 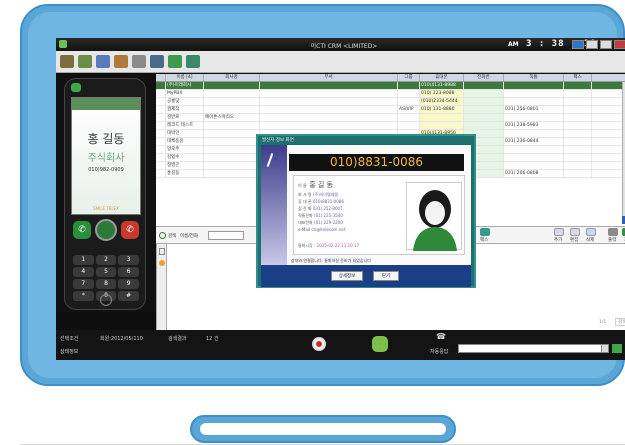 What do you see at coordinates (232, 77) in the screenshot?
I see `column-header: 회사명` at bounding box center [232, 77].